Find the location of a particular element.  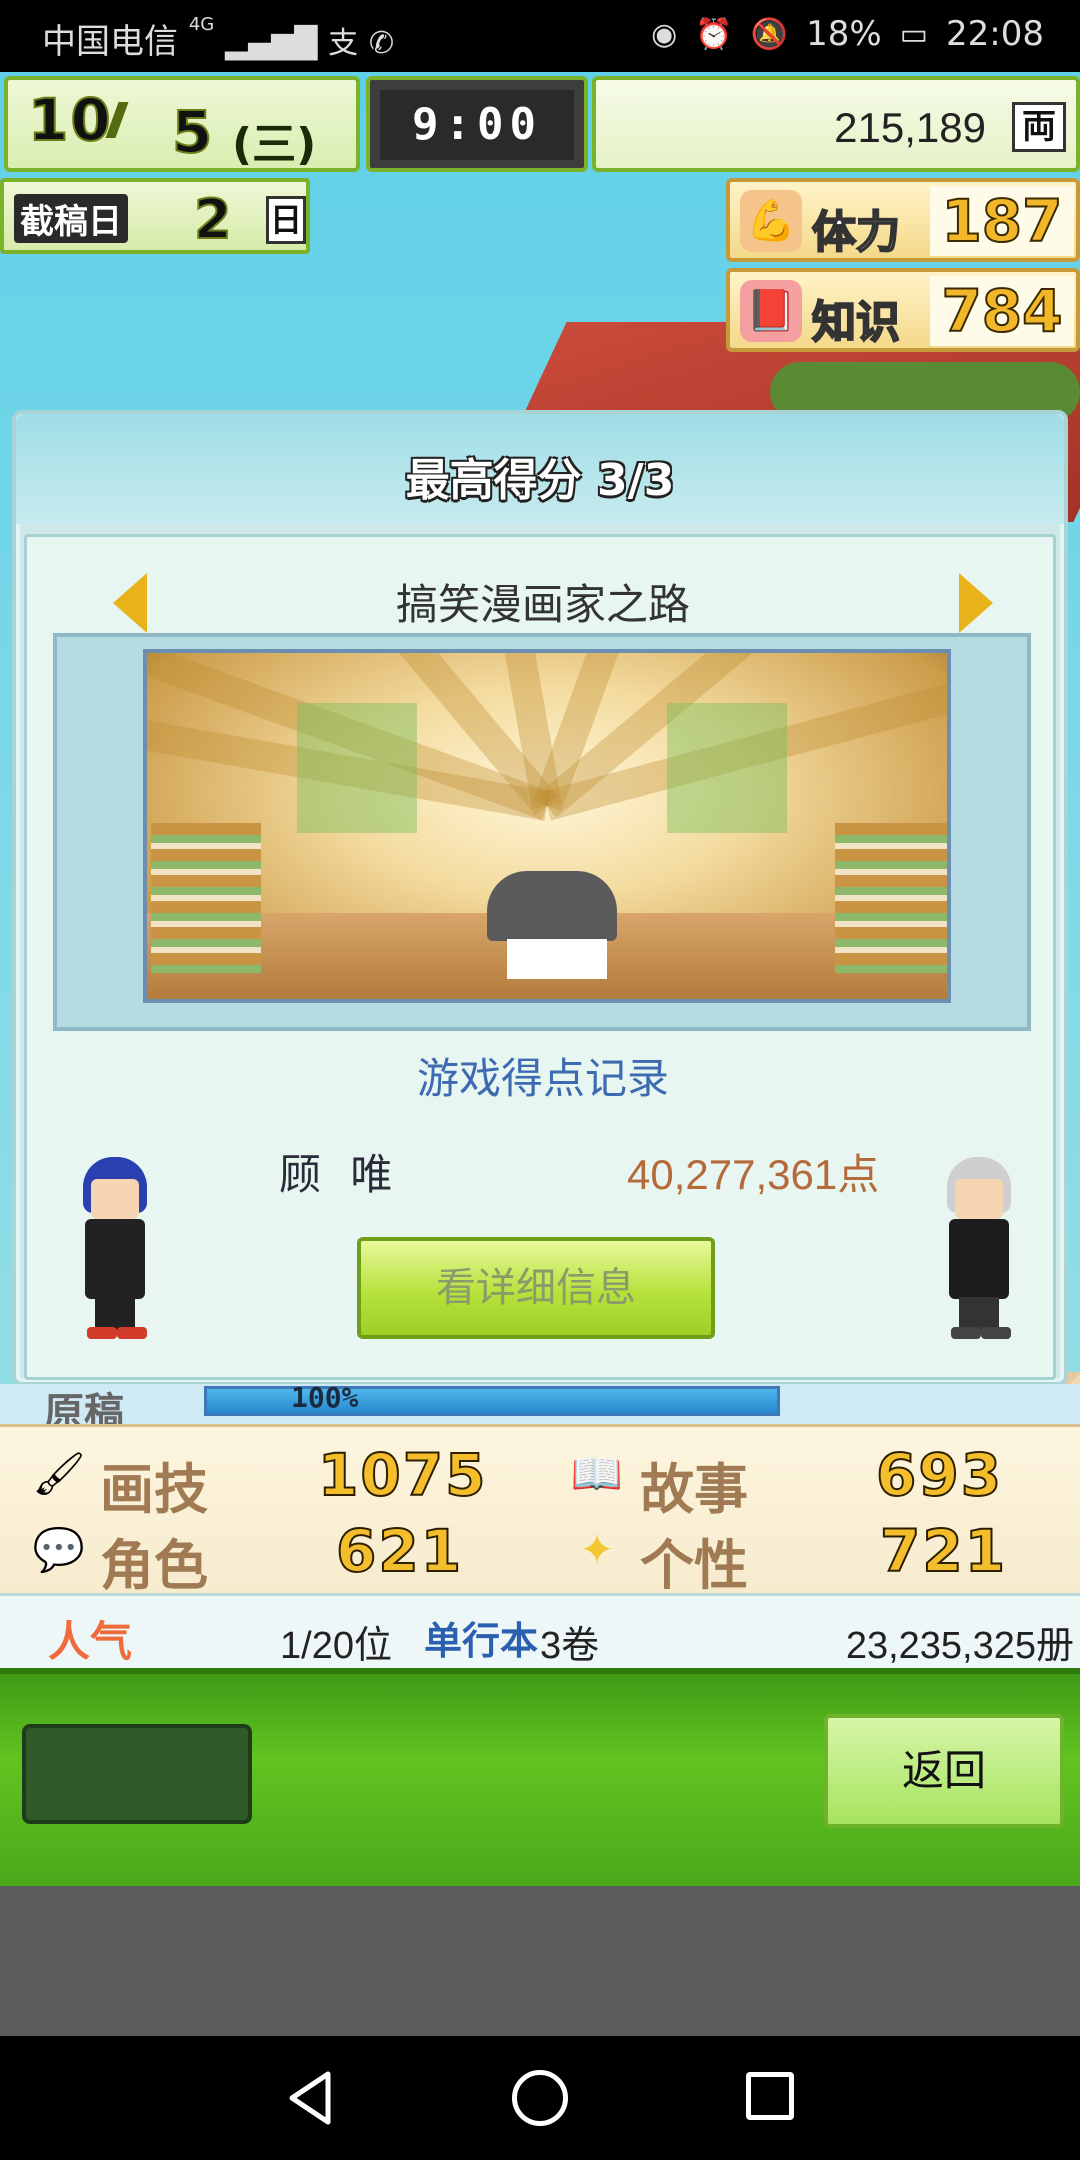

back-triangle-icon is located at coordinates (310, 2098).